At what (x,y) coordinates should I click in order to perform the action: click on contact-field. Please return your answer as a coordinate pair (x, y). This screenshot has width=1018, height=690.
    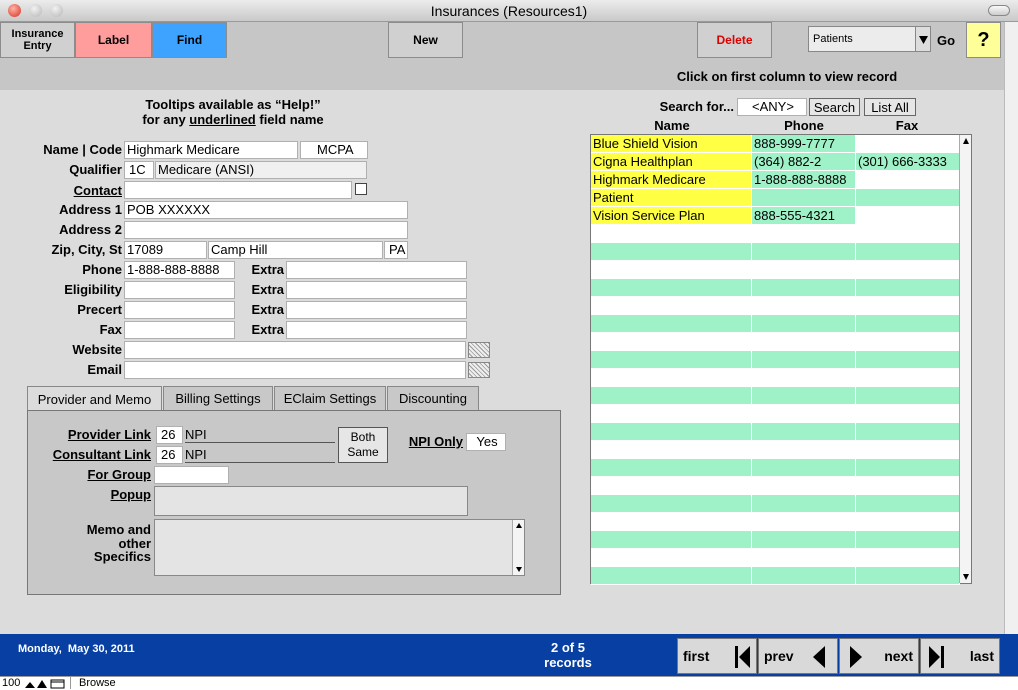
    Looking at the image, I should click on (238, 190).